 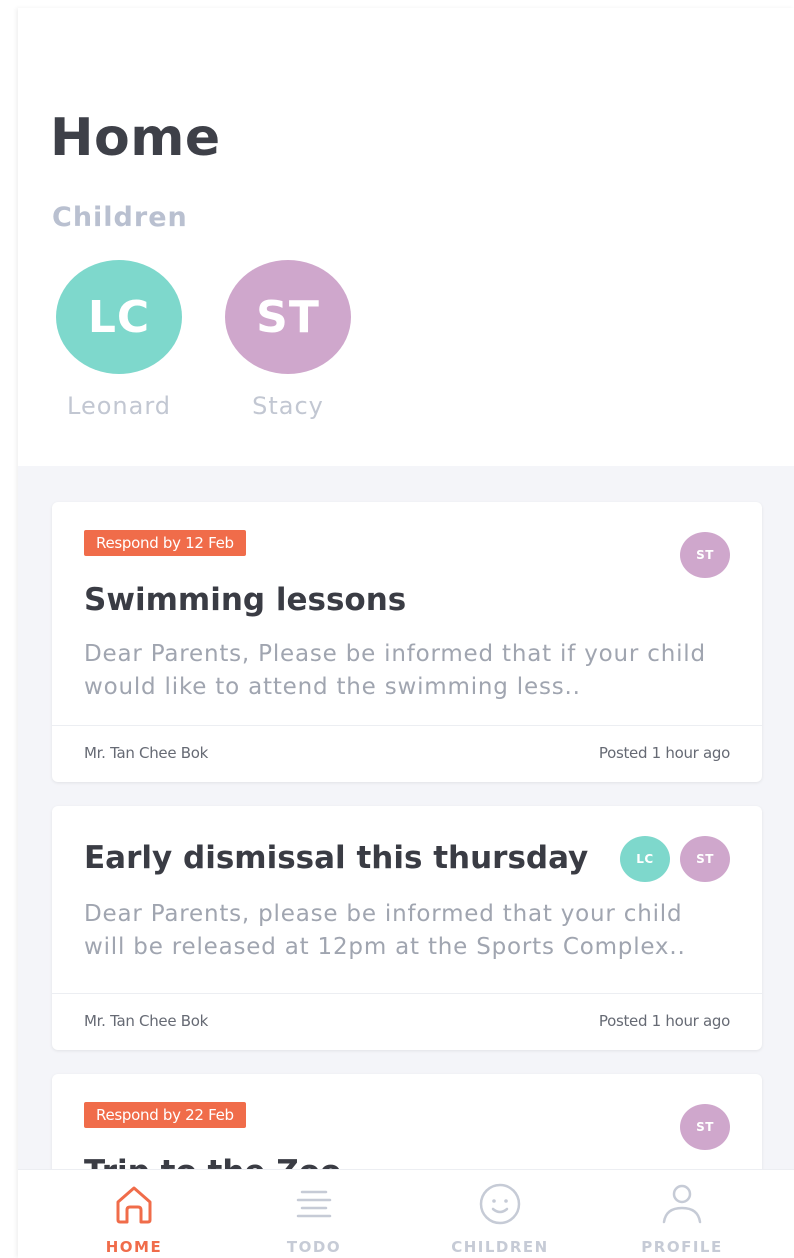 I want to click on child-leonard: LC Leonard, so click(x=119, y=340).